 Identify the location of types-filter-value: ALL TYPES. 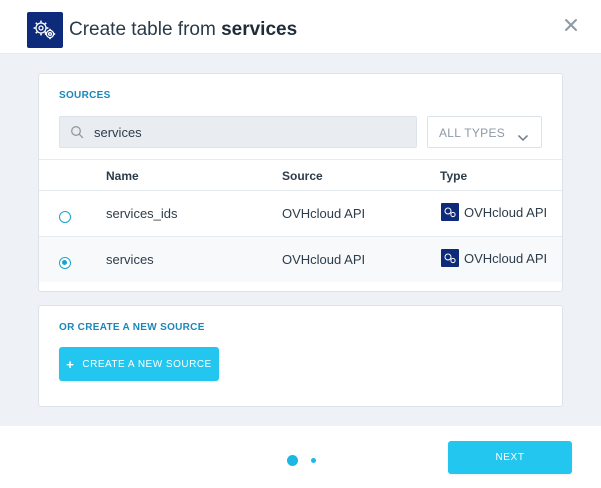
(472, 133).